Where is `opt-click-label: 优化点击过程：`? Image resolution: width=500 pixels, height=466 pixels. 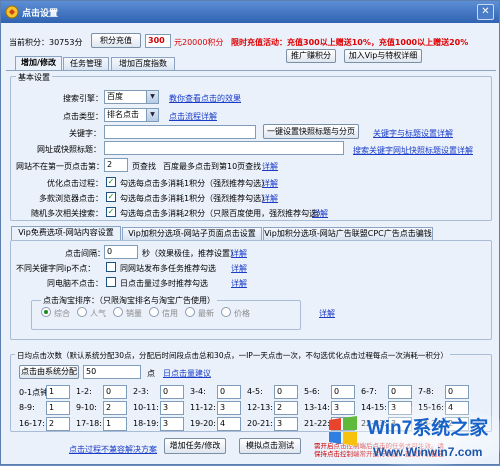
opt-click-label: 优化点击过程： is located at coordinates (75, 183).